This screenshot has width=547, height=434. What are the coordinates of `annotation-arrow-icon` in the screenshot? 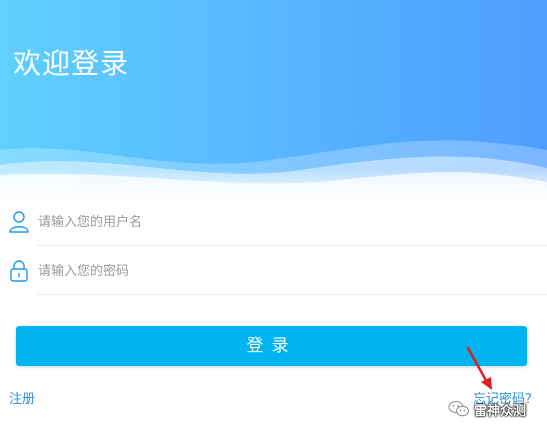 It's located at (479, 368).